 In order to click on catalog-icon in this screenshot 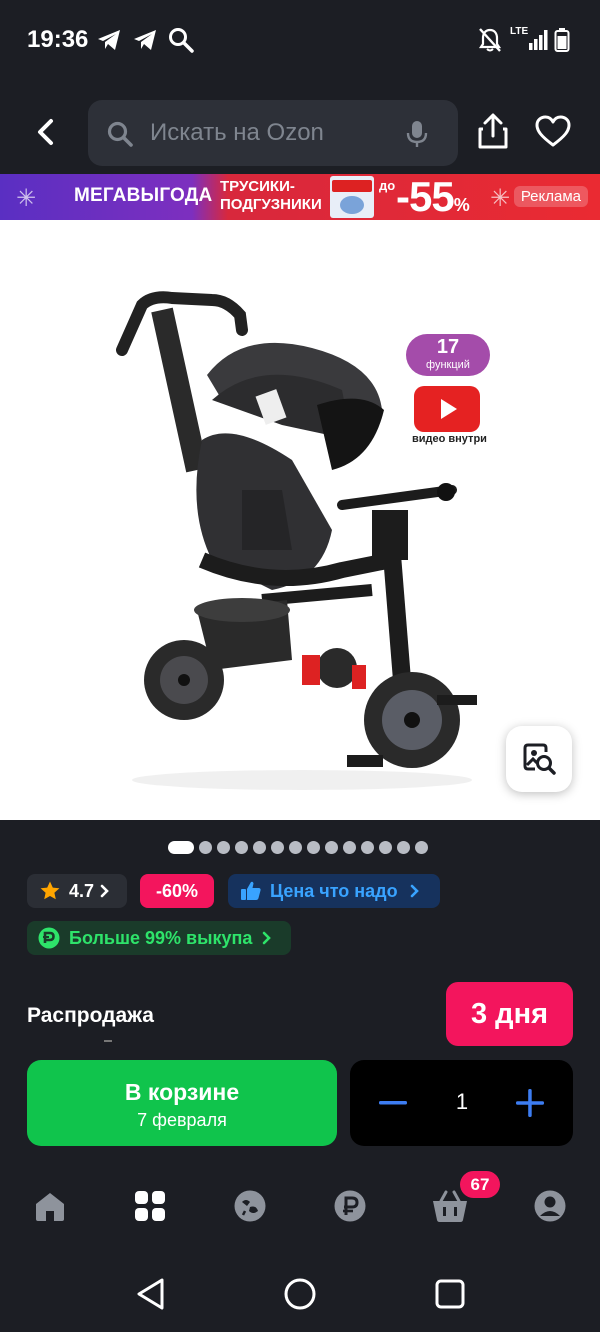, I will do `click(150, 1206)`.